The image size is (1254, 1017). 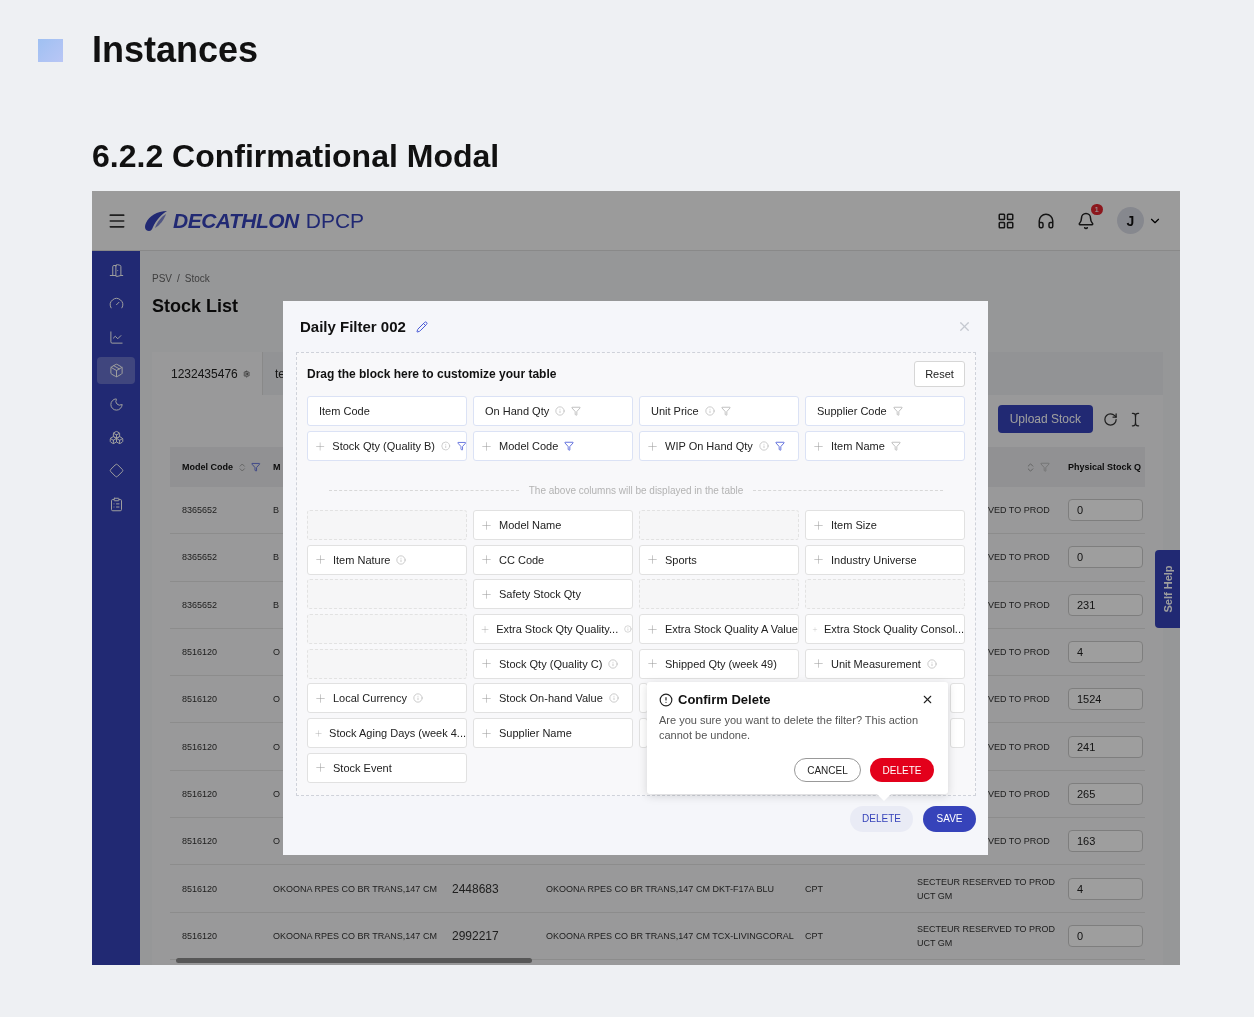 I want to click on column-block: Item Code, so click(x=387, y=411).